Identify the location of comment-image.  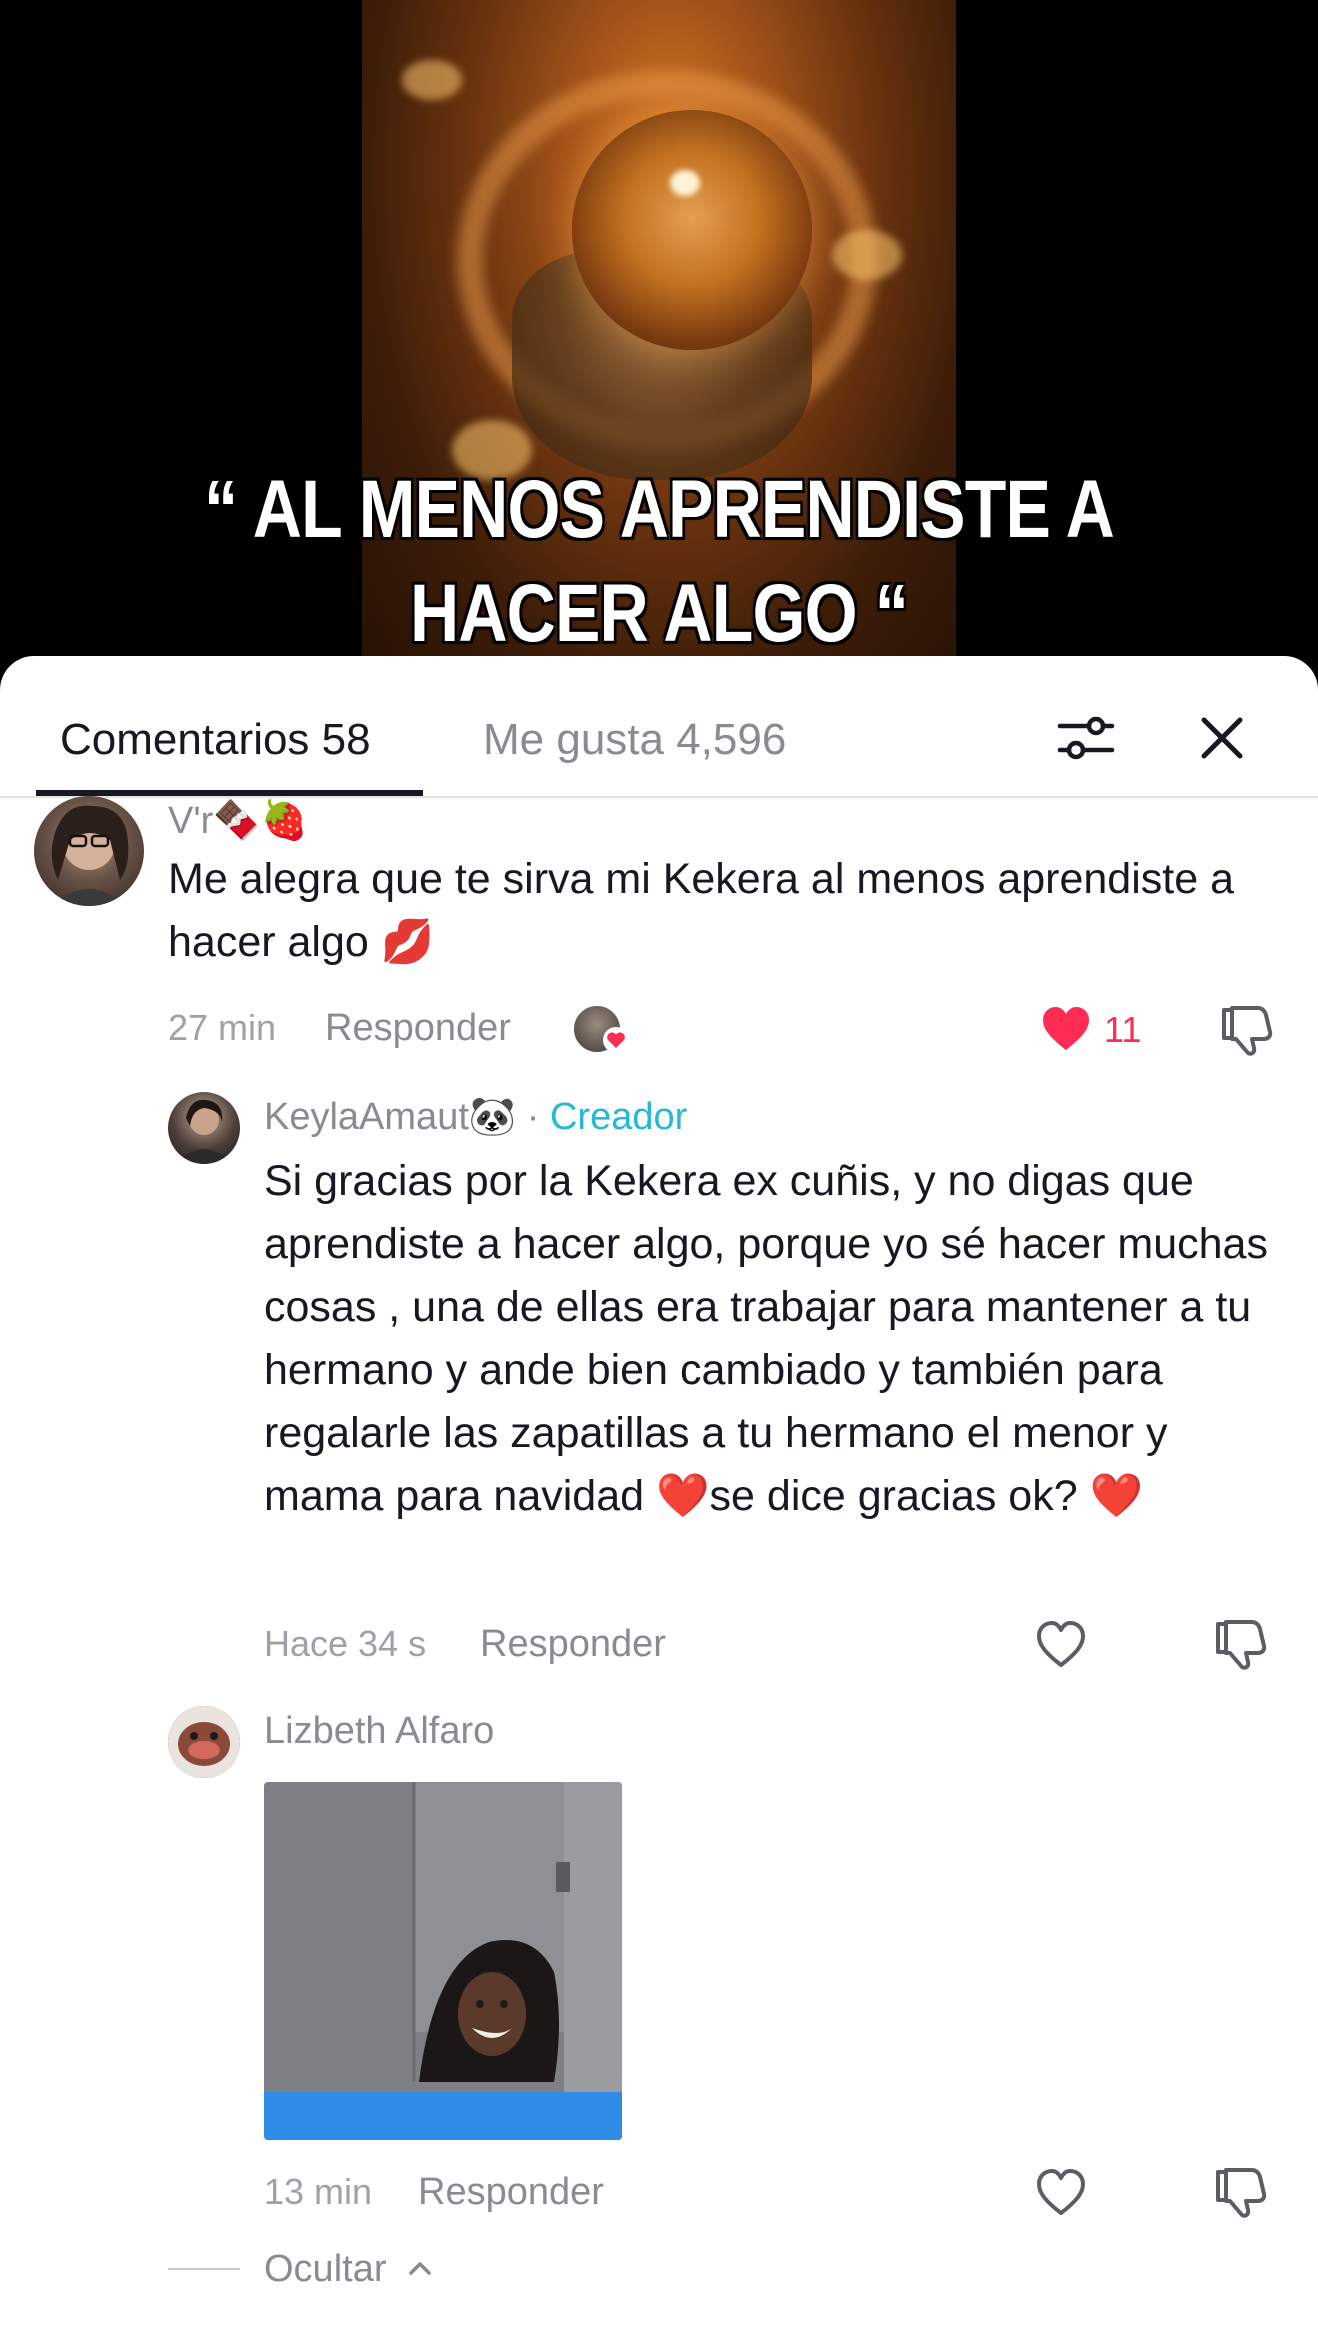
(443, 1961).